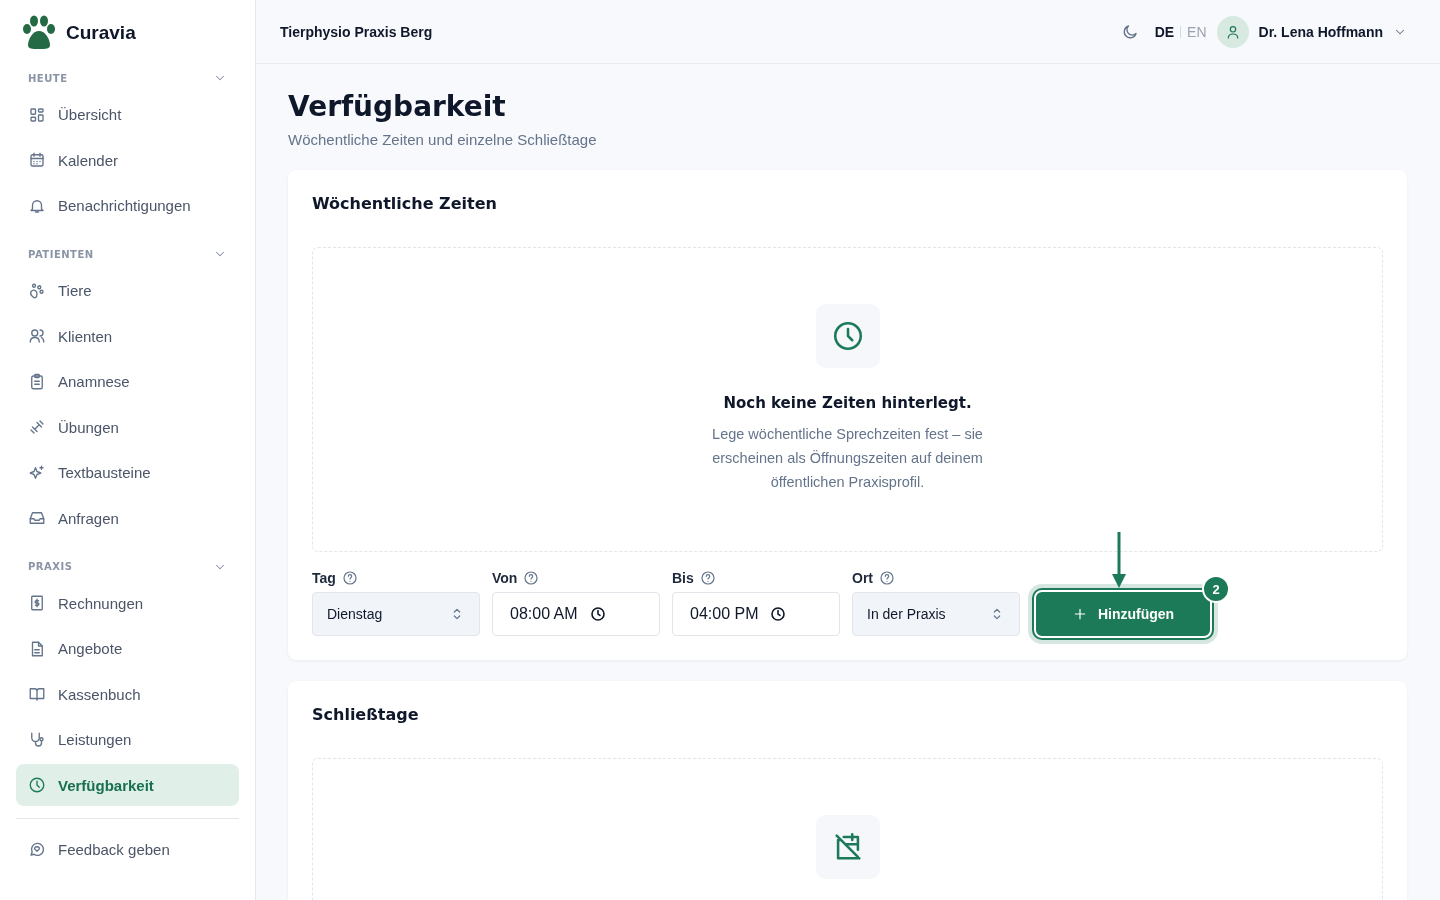 This screenshot has width=1440, height=900. Describe the element at coordinates (37, 694) in the screenshot. I see `book-icon` at that location.